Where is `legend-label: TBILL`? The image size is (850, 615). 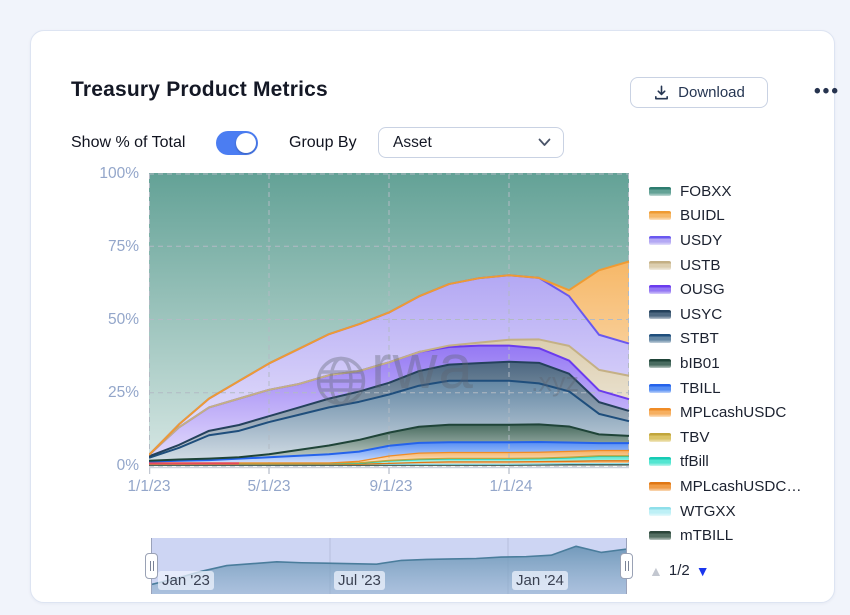 legend-label: TBILL is located at coordinates (700, 388).